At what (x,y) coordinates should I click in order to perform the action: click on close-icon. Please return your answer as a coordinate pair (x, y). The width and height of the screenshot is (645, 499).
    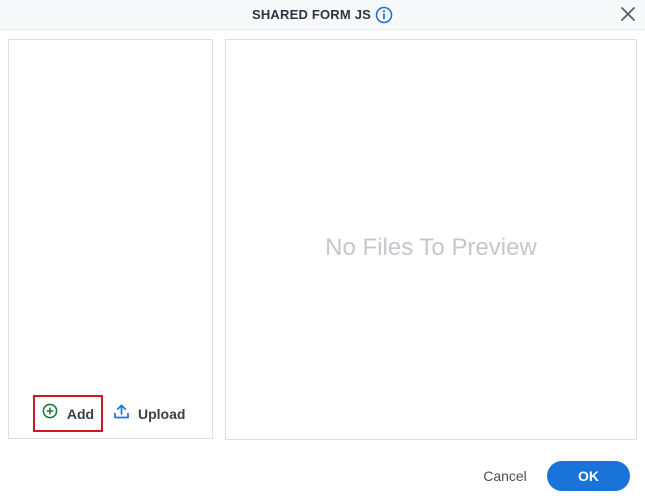
    Looking at the image, I should click on (628, 14).